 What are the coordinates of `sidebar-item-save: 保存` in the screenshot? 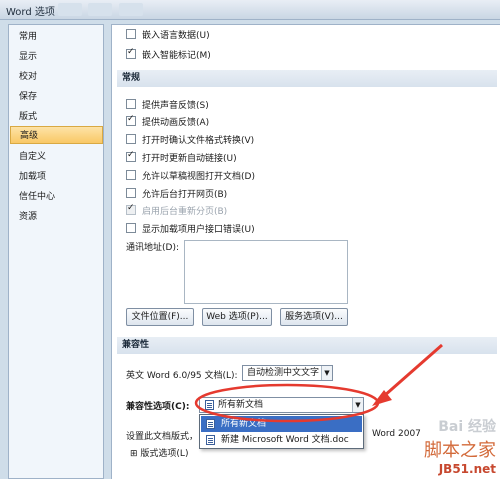 It's located at (56, 97).